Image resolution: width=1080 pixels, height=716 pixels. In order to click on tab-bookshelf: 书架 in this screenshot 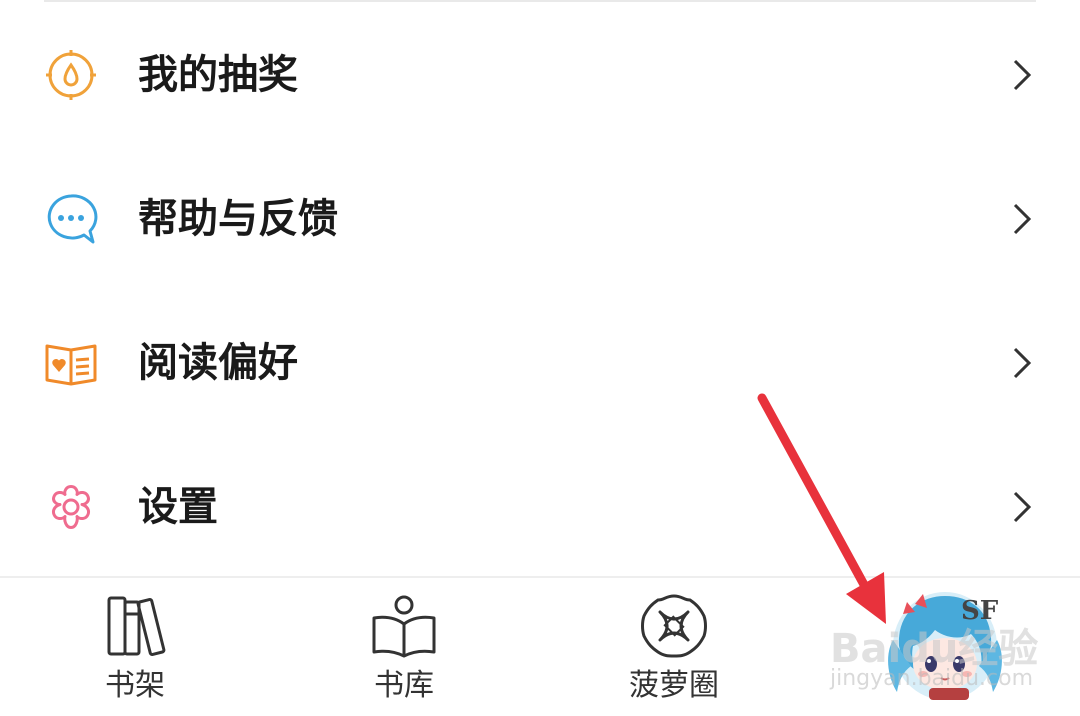, I will do `click(135, 654)`.